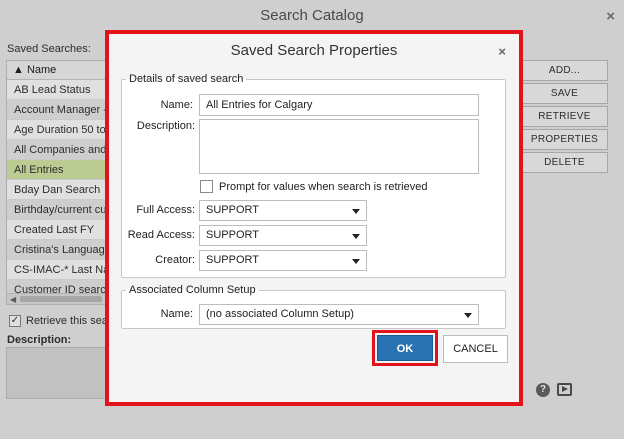  I want to click on column-setup-legend: Associated Column Setup, so click(192, 290).